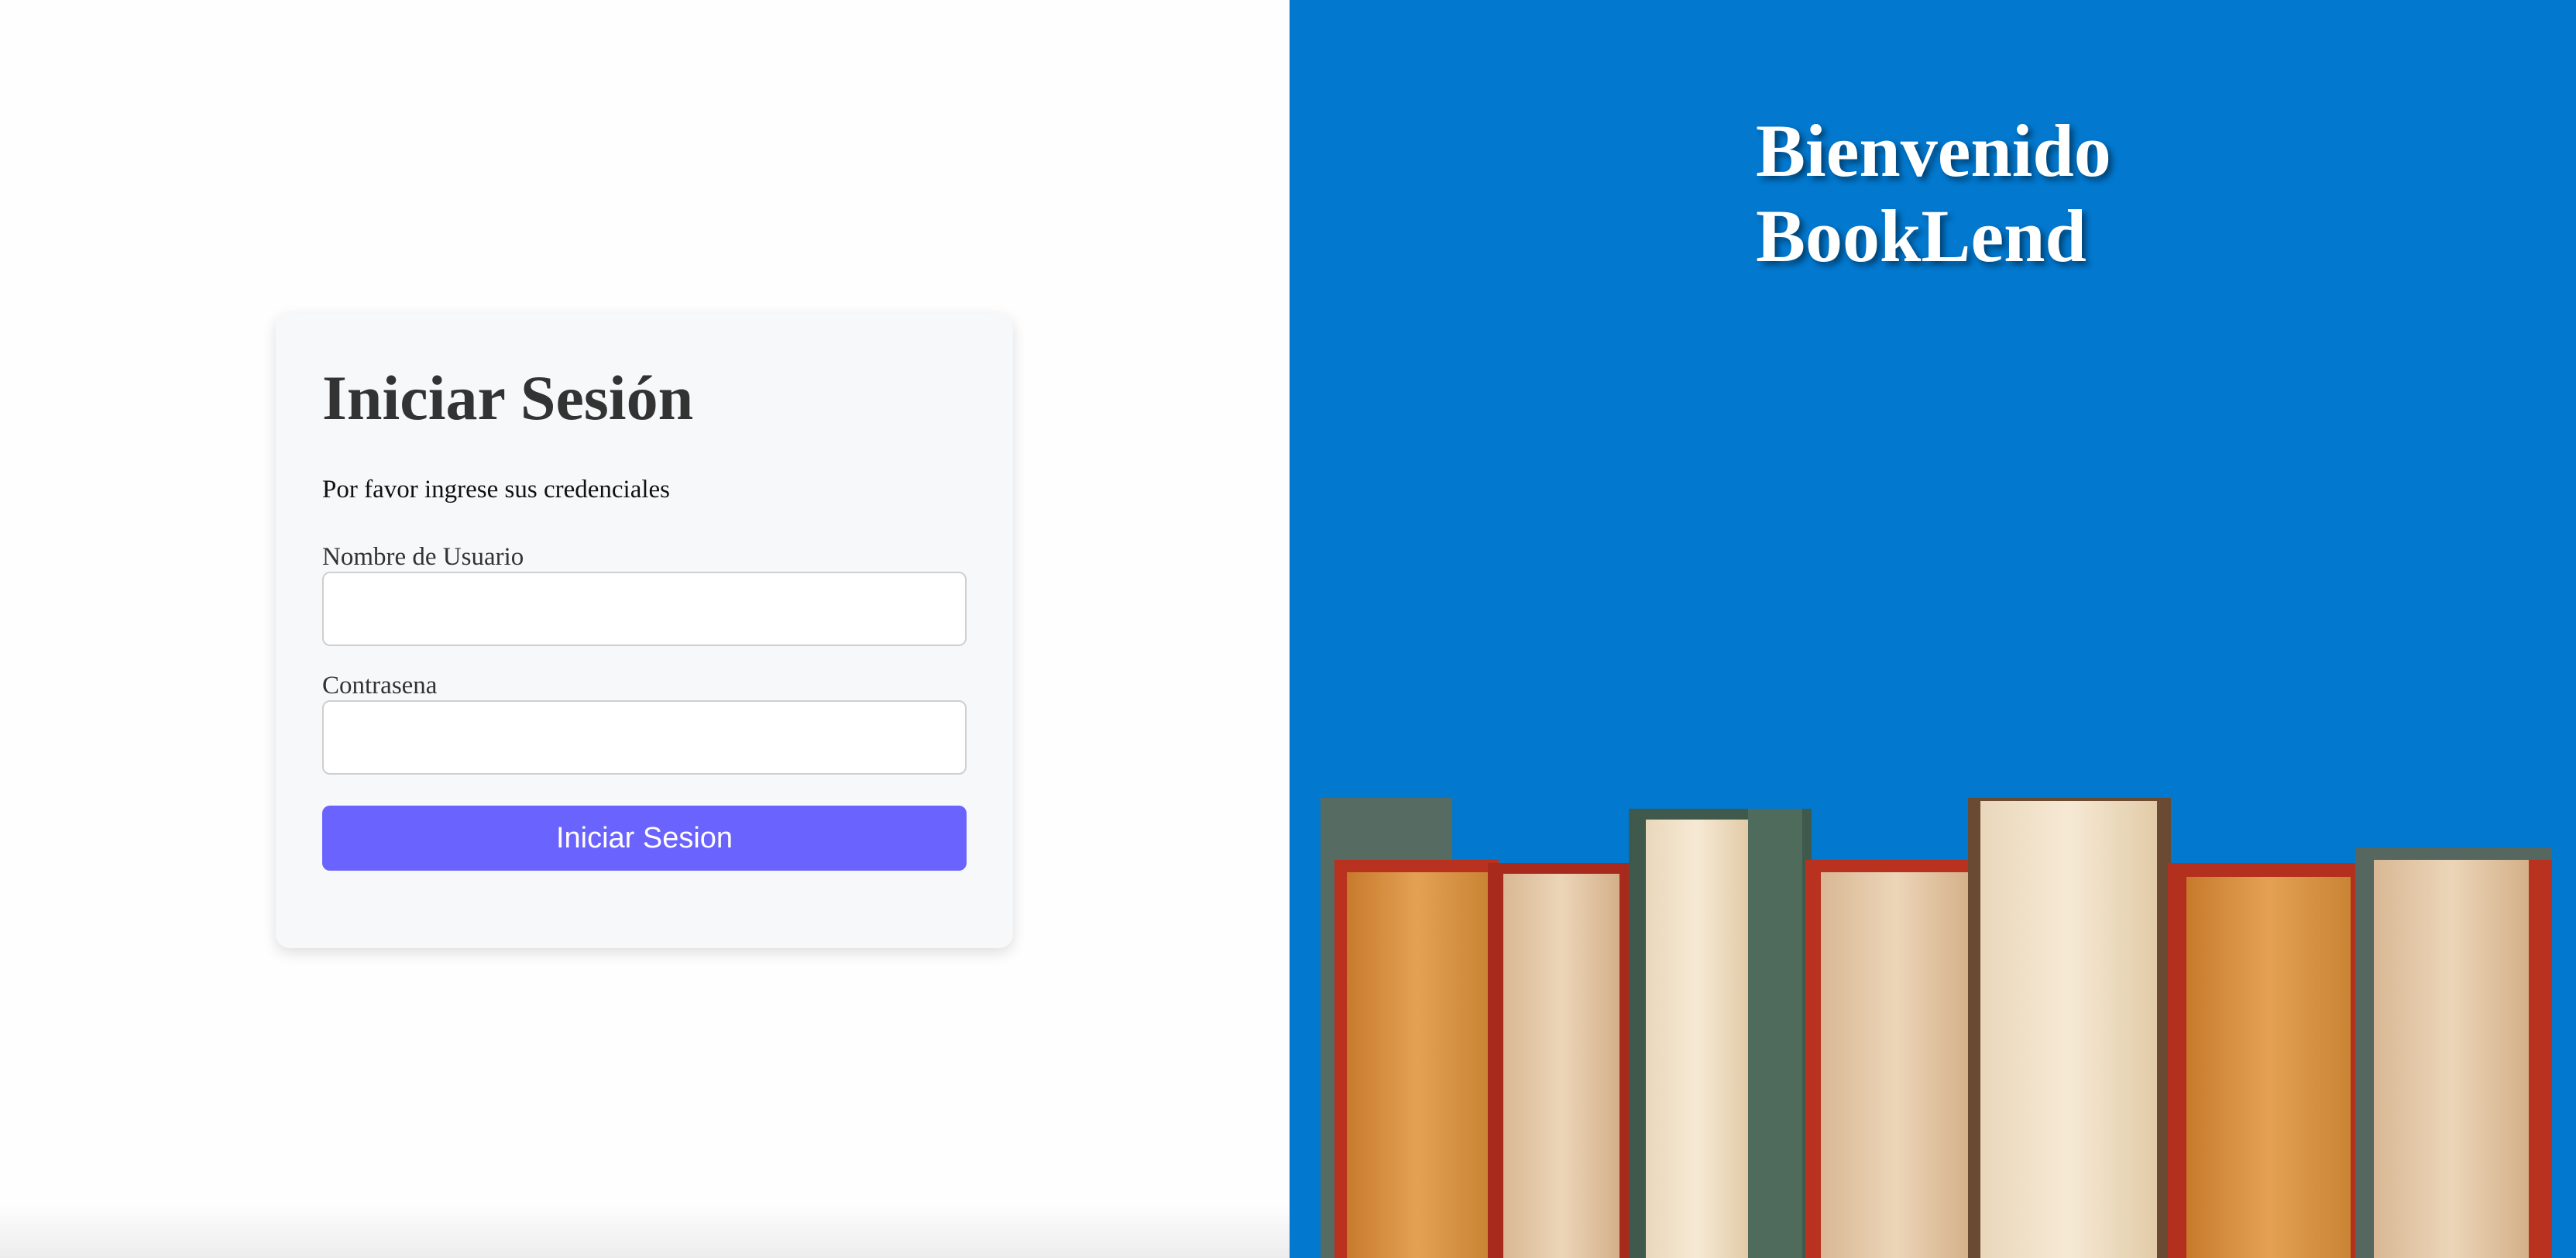  What do you see at coordinates (2268, 1067) in the screenshot?
I see `book-7-pages` at bounding box center [2268, 1067].